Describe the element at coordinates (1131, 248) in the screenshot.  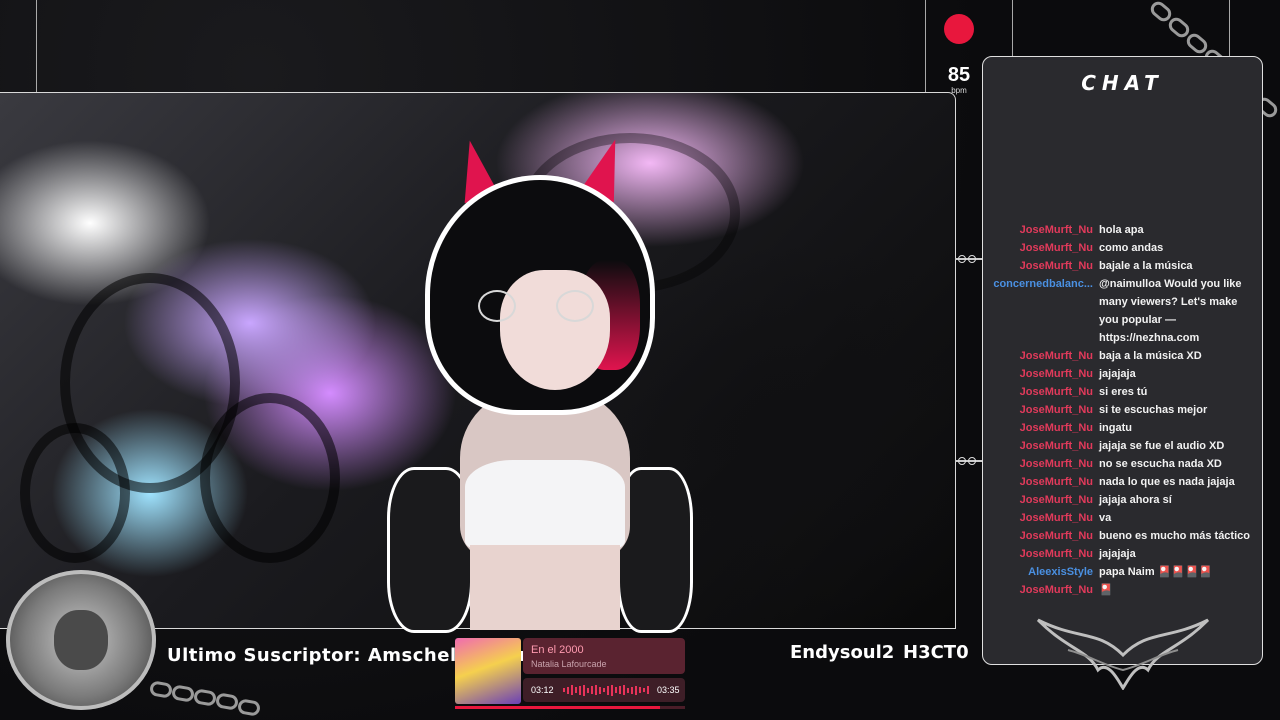
I see `chat-text: como andas` at that location.